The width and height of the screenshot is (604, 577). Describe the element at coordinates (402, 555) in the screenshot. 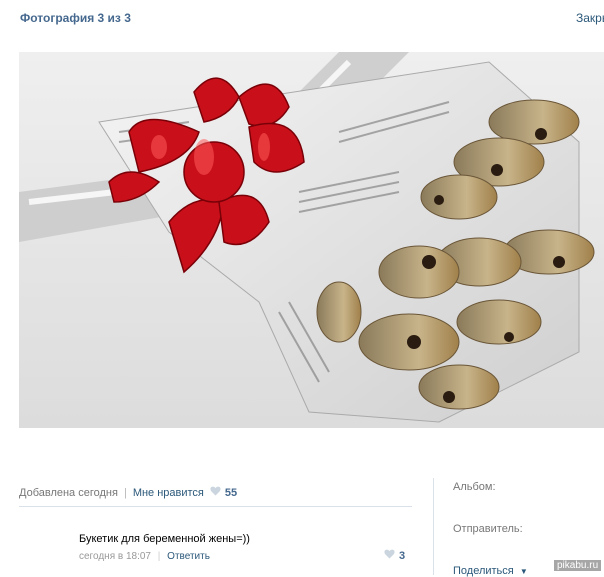

I see `comment-like-count: 3` at that location.